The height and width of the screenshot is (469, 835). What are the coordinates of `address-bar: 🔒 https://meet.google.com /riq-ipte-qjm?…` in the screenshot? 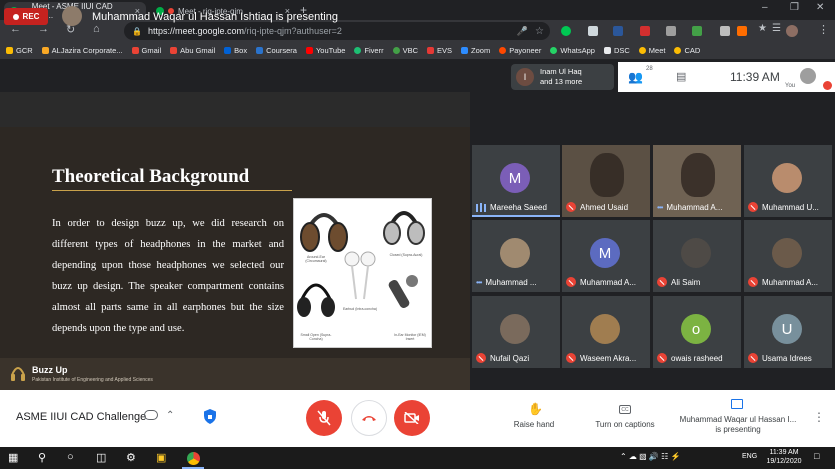 It's located at (337, 31).